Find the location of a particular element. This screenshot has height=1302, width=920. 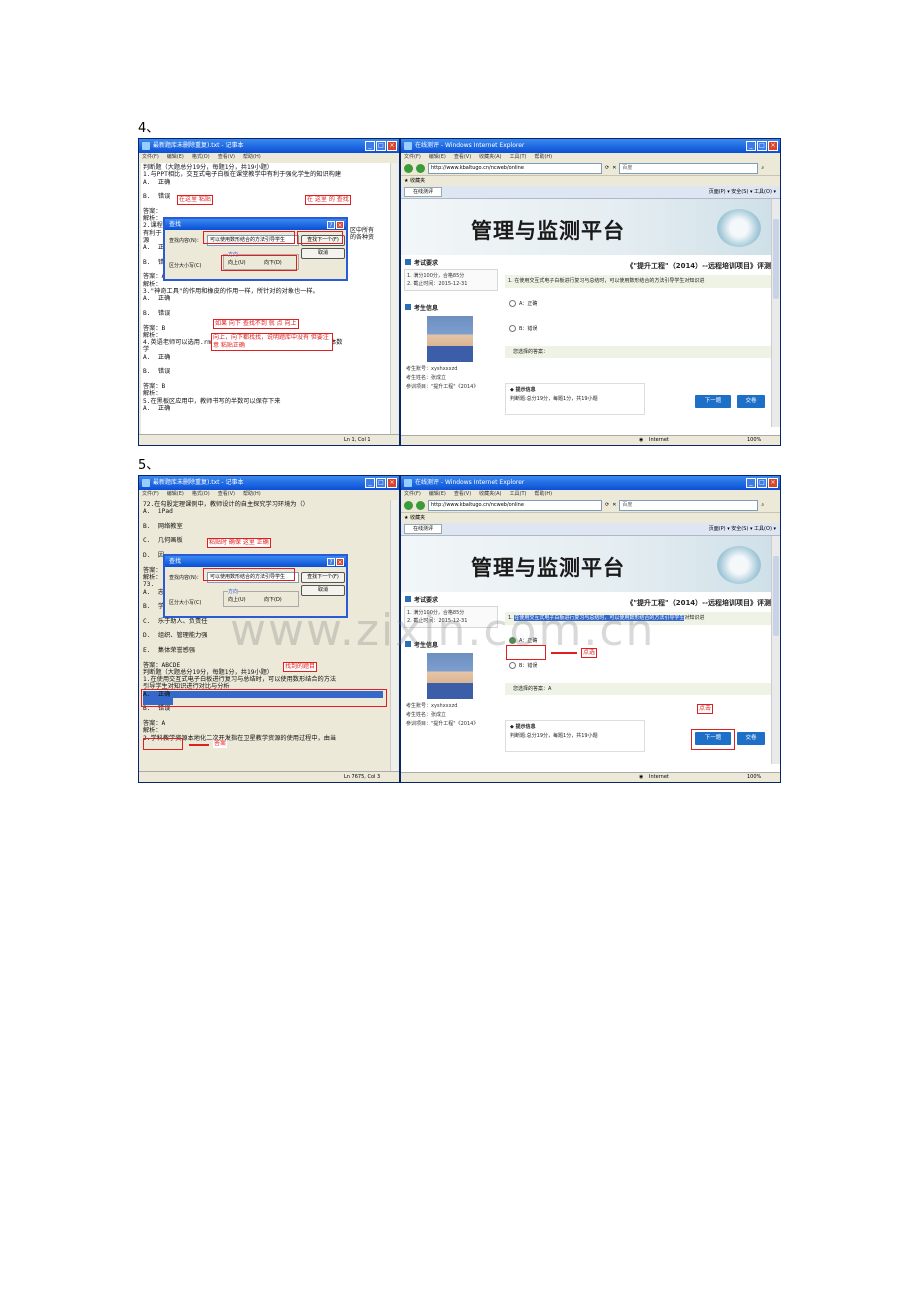

direction-down-radio: 向下(D) is located at coordinates (273, 599).